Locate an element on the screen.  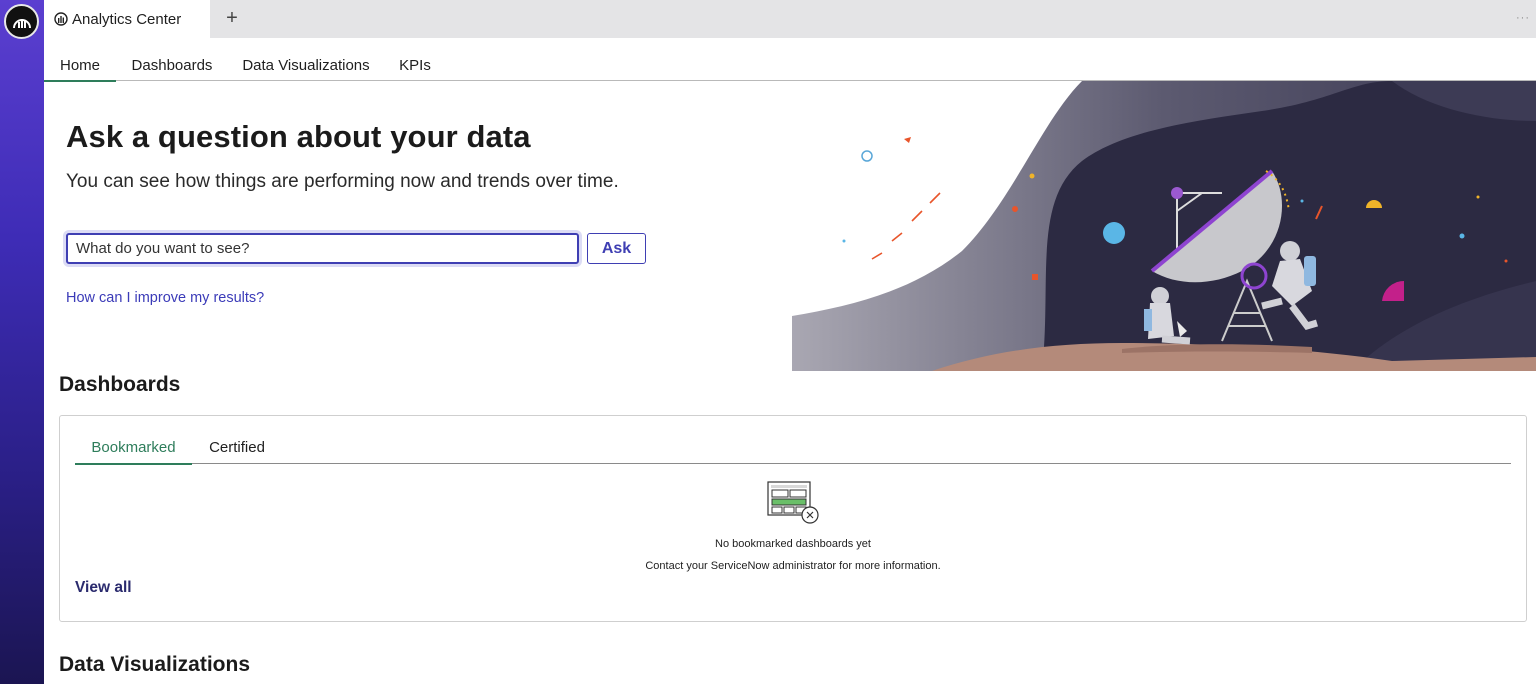
tab-data-visualizations: Data Visualizations is located at coordinates (306, 59).